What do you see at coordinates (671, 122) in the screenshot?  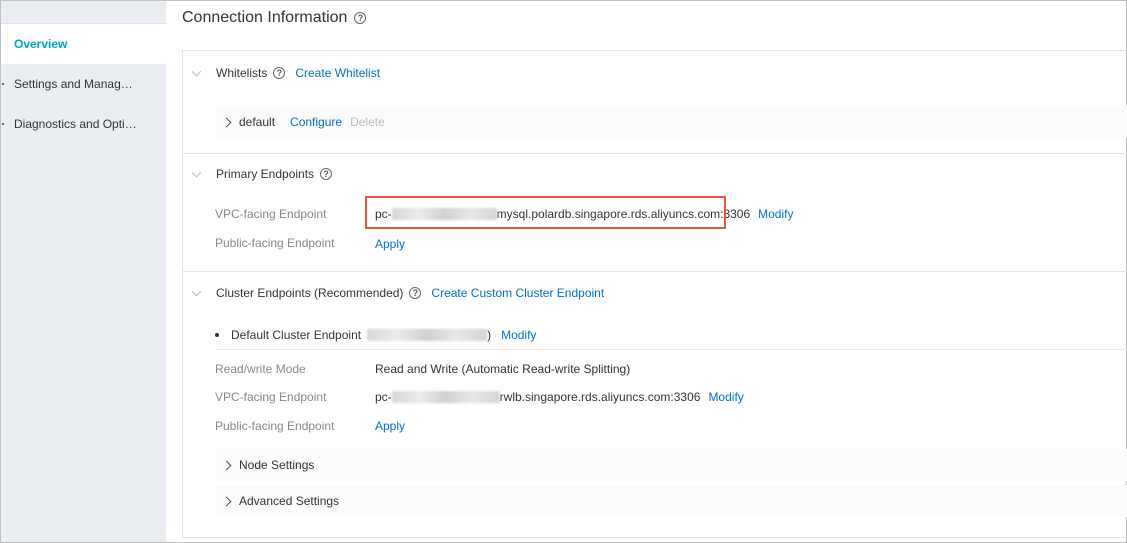 I see `whitelist-group-row: default Configure Delete` at bounding box center [671, 122].